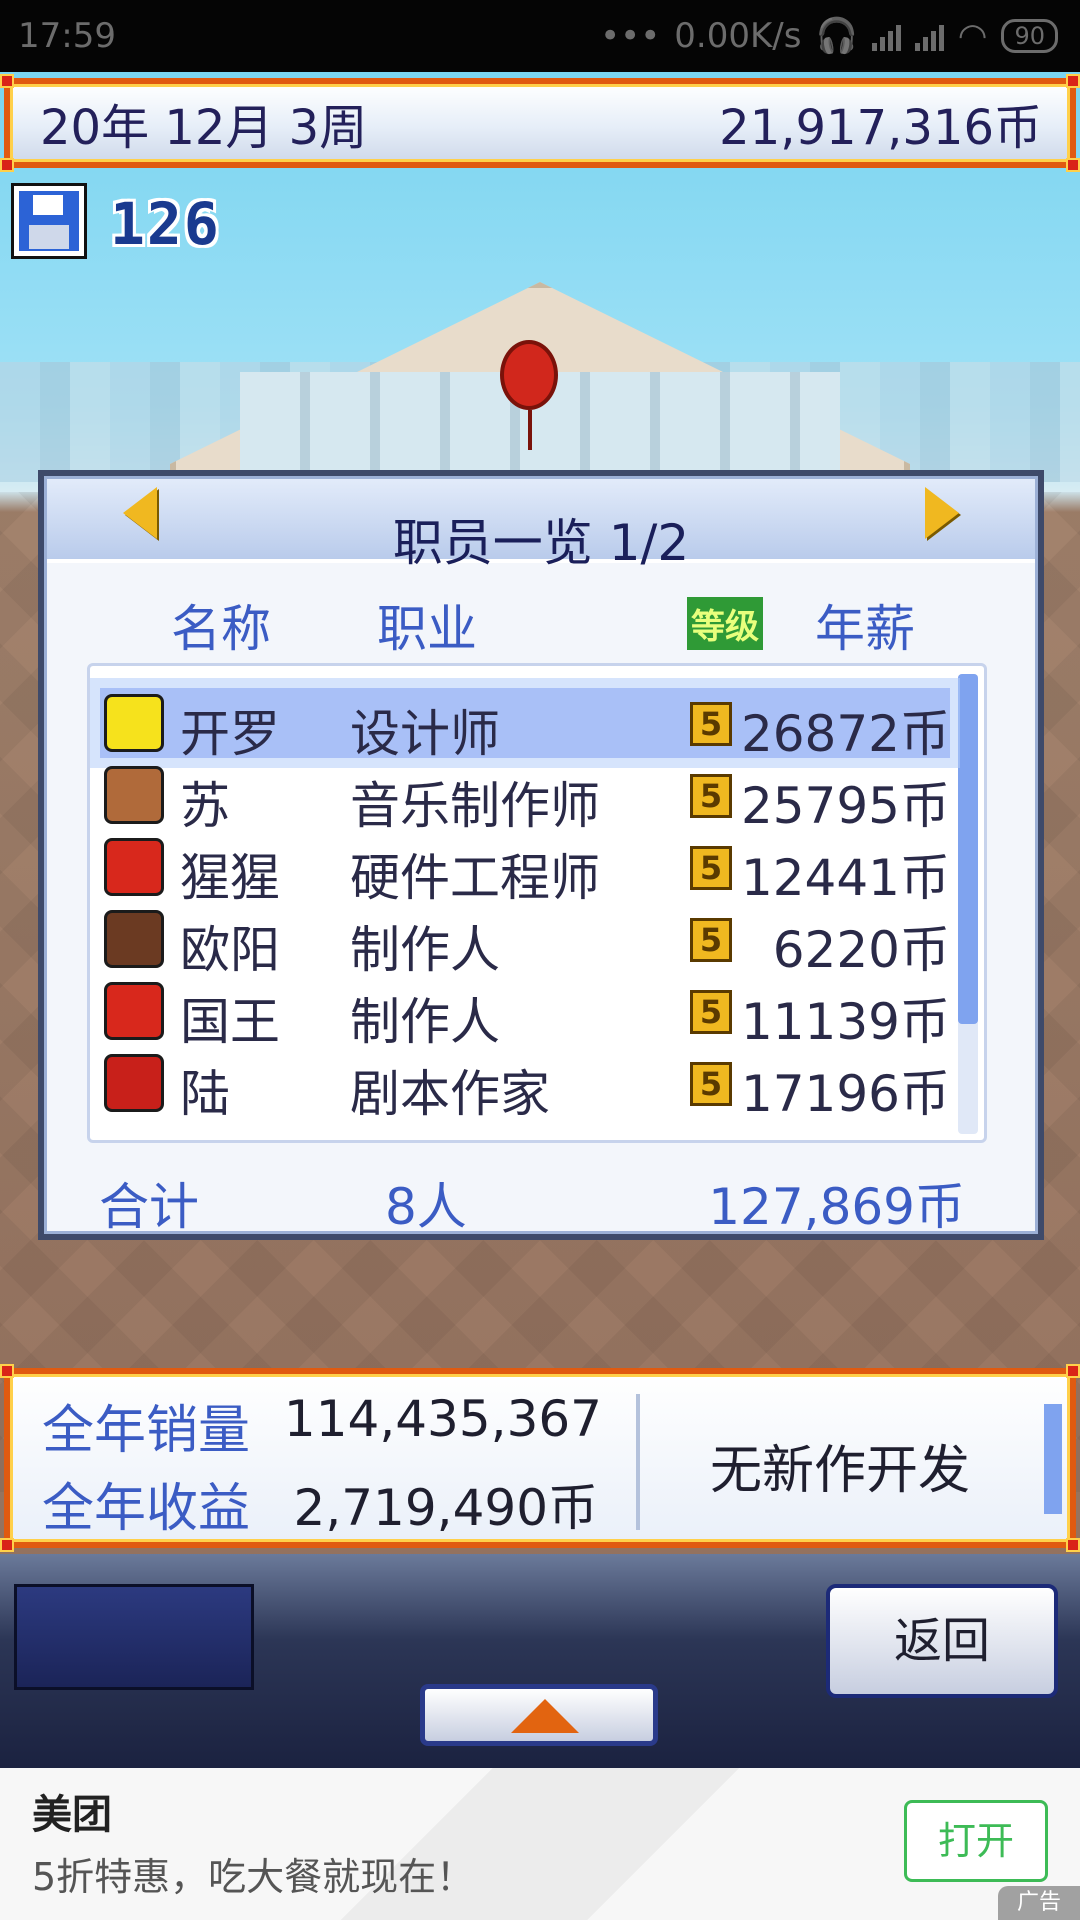  Describe the element at coordinates (525, 725) in the screenshot. I see `staff-row: 开罗 设计师 5 26872币` at that location.